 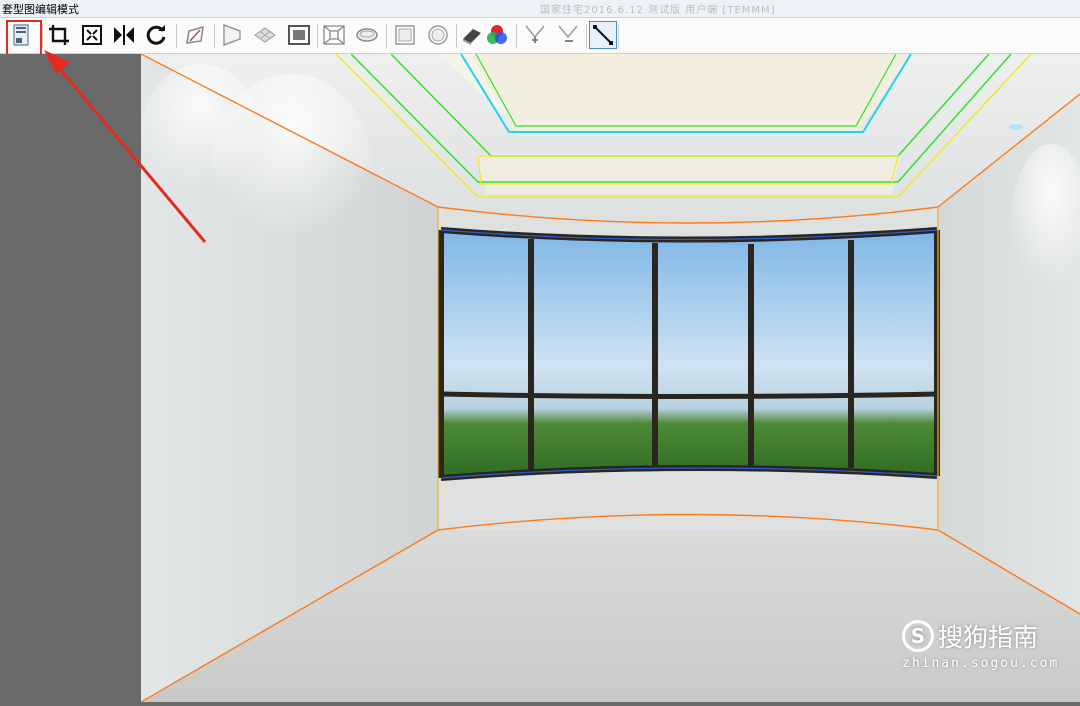 What do you see at coordinates (981, 663) in the screenshot?
I see `watermark-url: zhinan.sogou.com` at bounding box center [981, 663].